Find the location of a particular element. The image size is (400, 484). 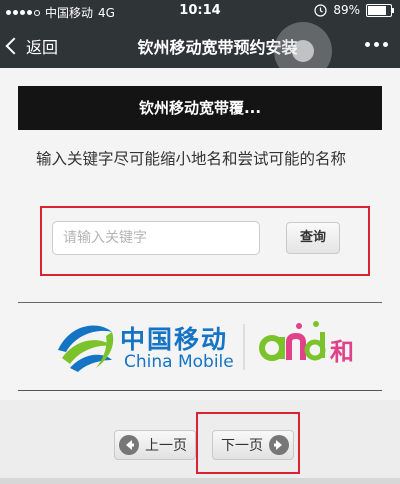

back-label: 返回 is located at coordinates (42, 47).